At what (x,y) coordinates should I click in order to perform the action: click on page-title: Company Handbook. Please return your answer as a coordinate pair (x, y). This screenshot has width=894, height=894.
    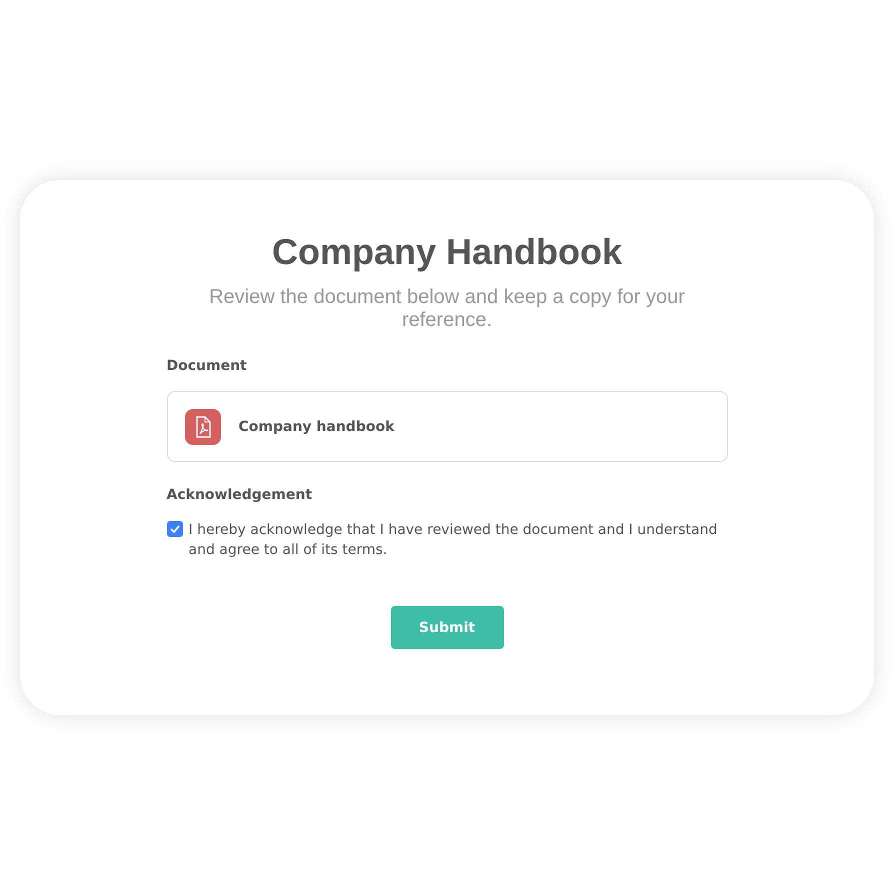
    Looking at the image, I should click on (447, 252).